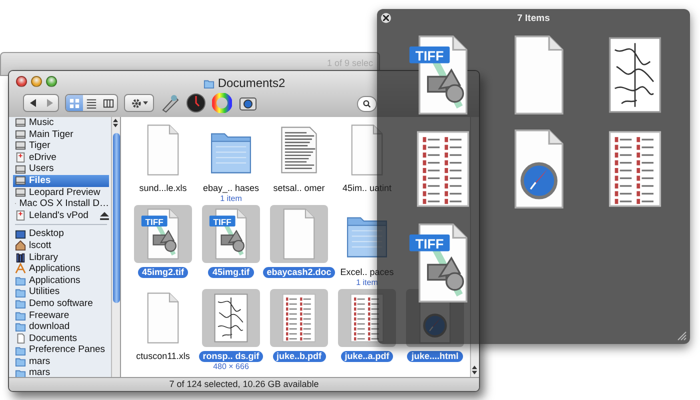  What do you see at coordinates (61, 316) in the screenshot?
I see `sidebar-item: Freeware` at bounding box center [61, 316].